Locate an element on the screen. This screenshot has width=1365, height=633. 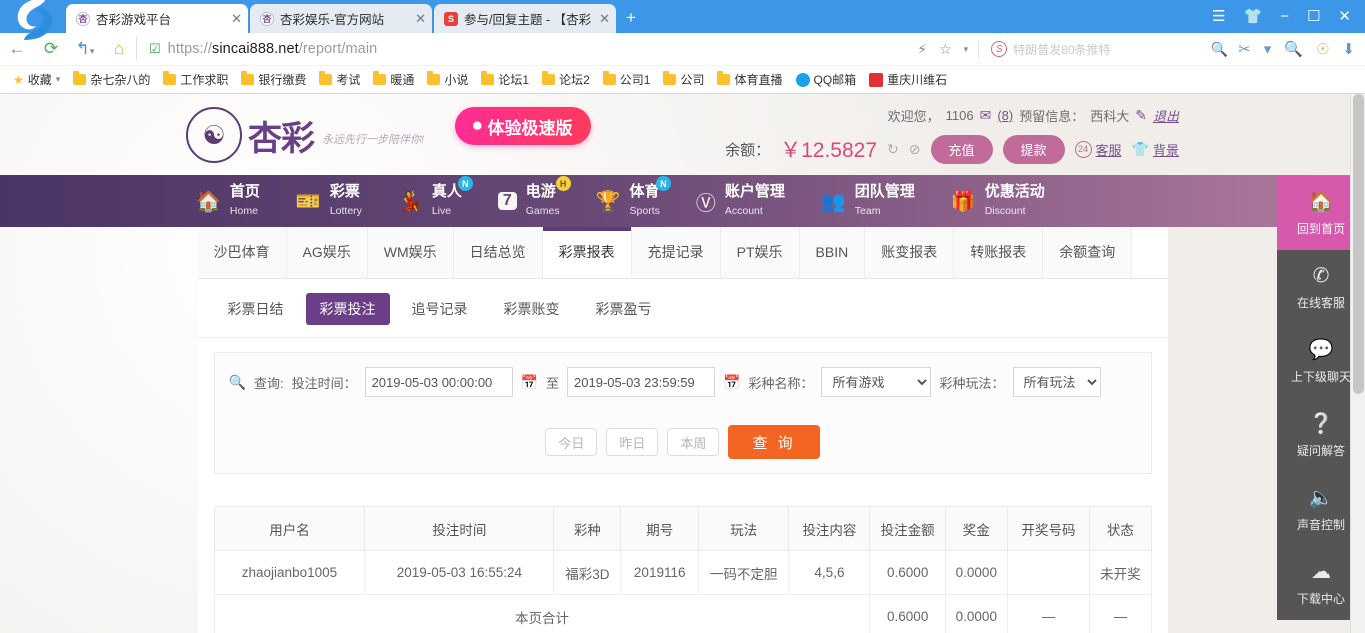
subtab-lottery-account-change: 彩票账变 is located at coordinates (532, 309).